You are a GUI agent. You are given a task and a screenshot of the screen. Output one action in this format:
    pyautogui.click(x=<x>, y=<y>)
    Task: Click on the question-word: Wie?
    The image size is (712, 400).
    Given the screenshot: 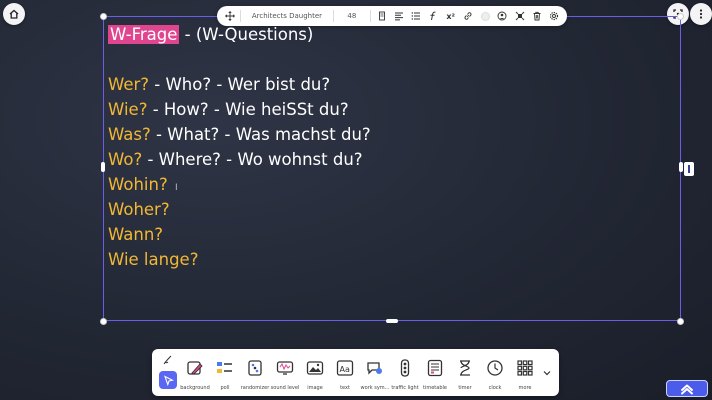 What is the action you would take?
    pyautogui.click(x=128, y=109)
    